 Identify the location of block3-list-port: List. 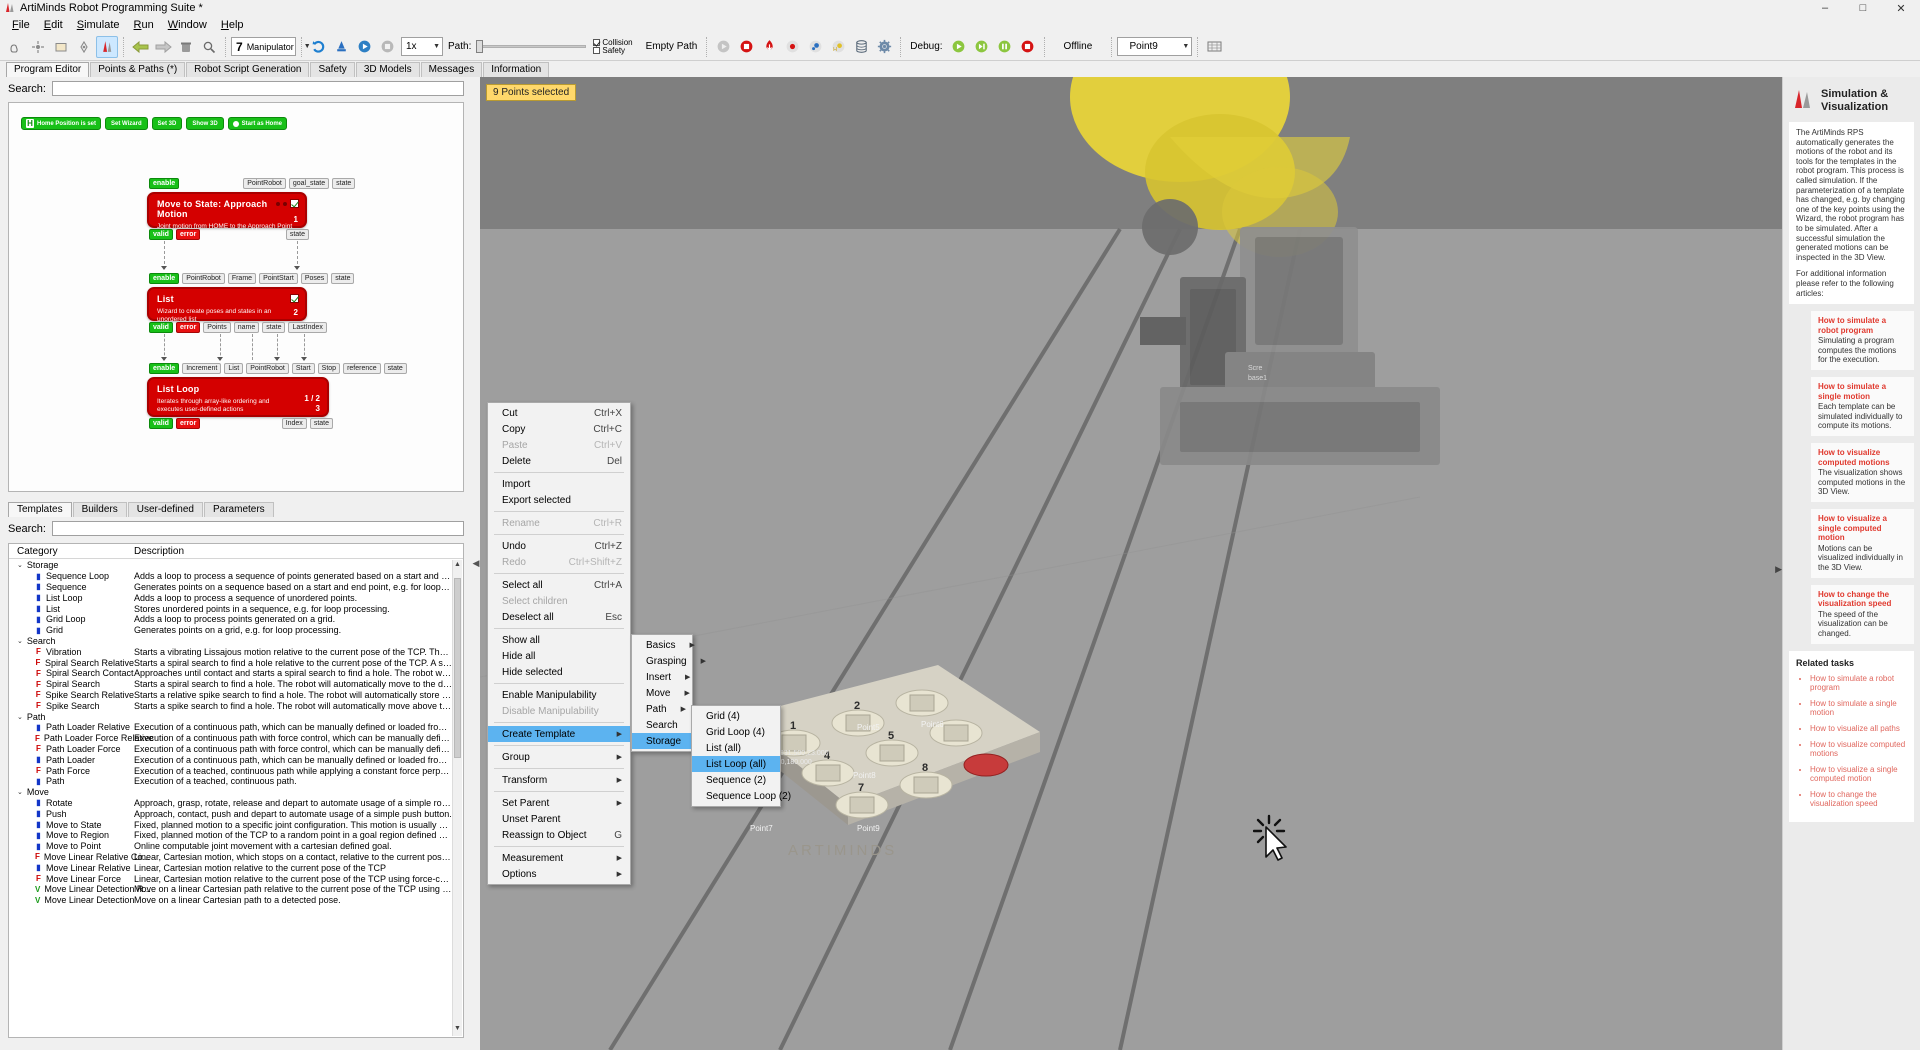
(234, 368).